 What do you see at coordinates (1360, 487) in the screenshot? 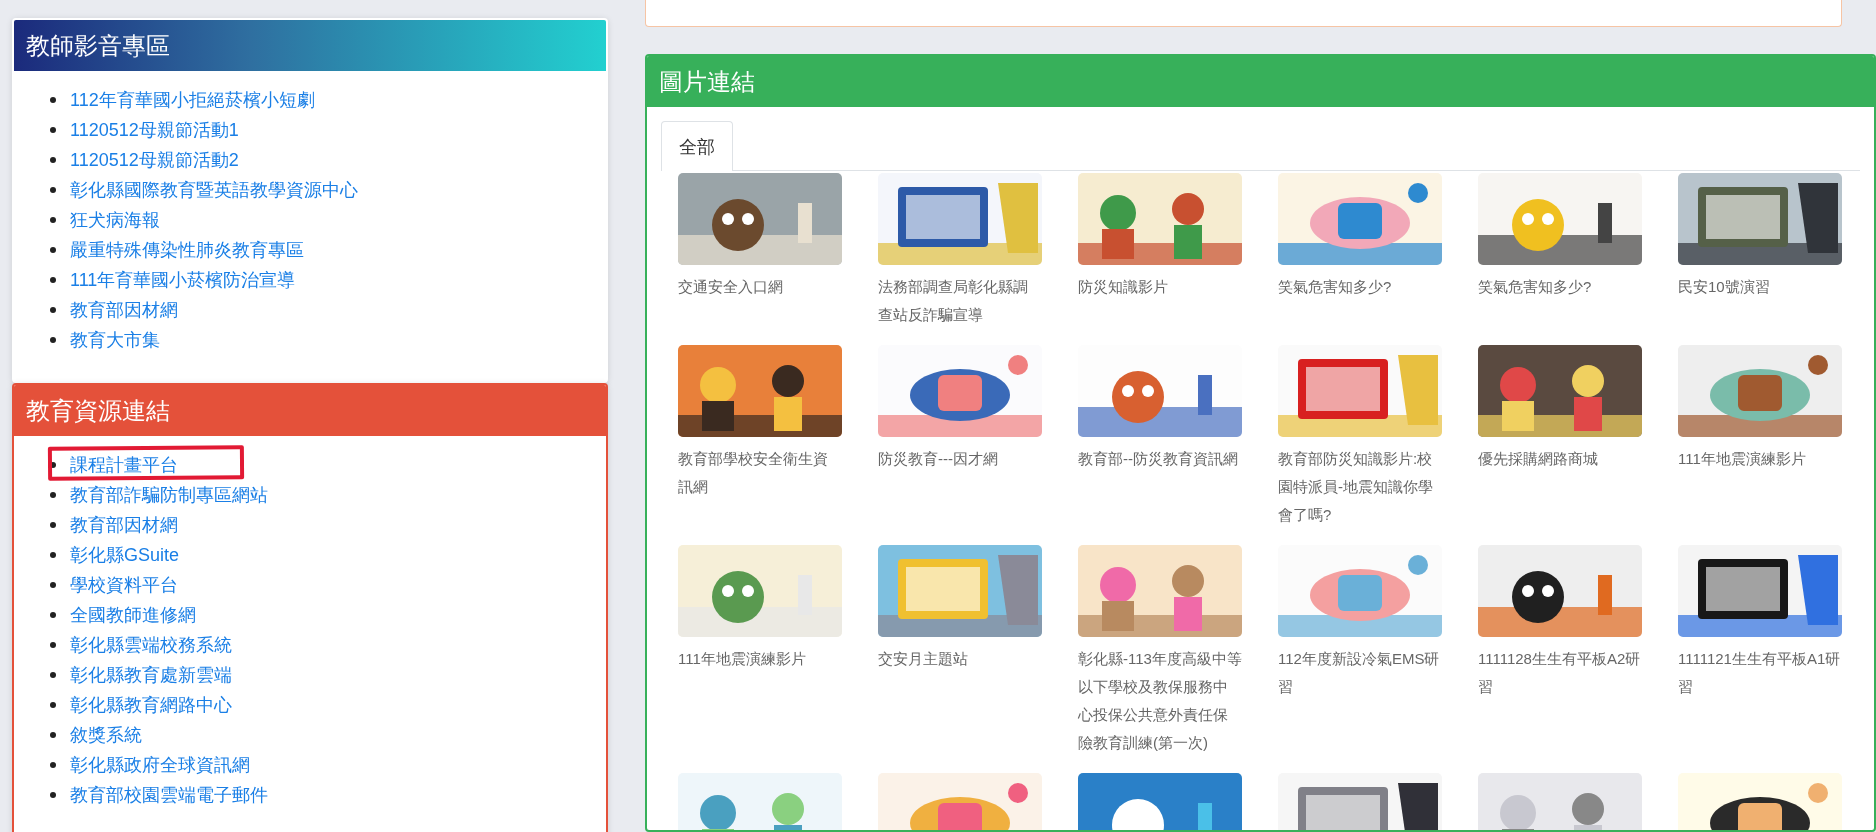
I see `image-caption: 教育部防災知識影片:校園特派員-地震知識你學會了嗎?` at bounding box center [1360, 487].